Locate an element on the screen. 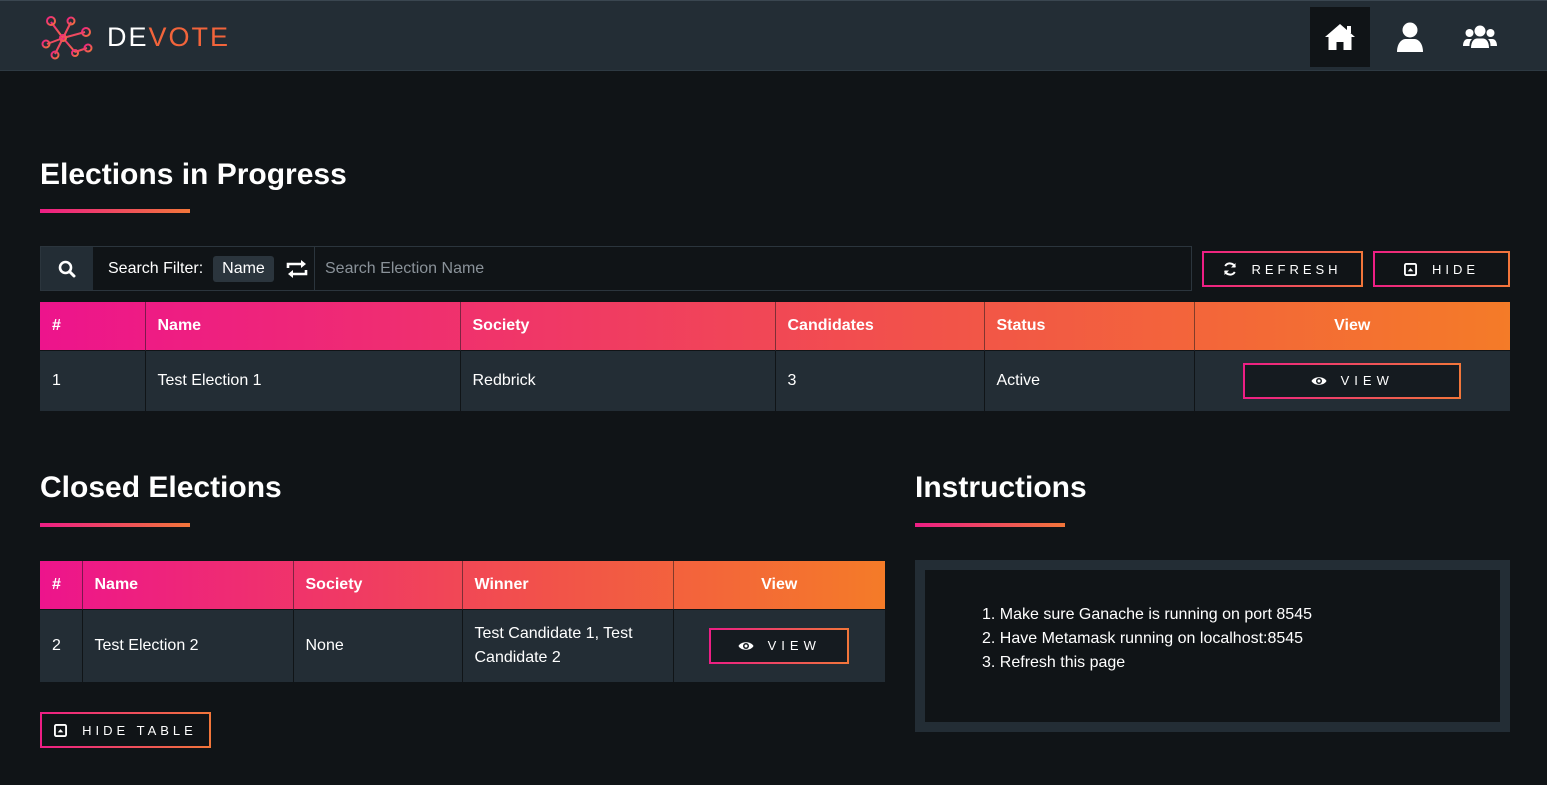 The image size is (1547, 785). top-navbar: DEVOTE is located at coordinates (773, 35).